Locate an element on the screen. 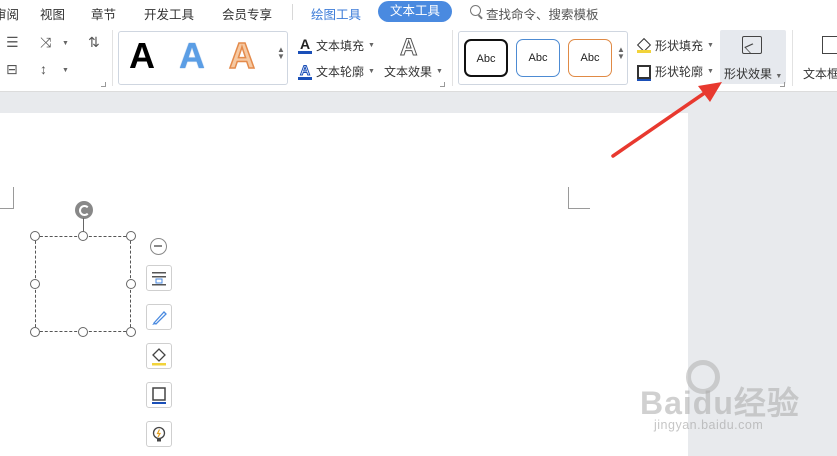  search-command-input: 查找命令、搜索模板 is located at coordinates (542, 13).